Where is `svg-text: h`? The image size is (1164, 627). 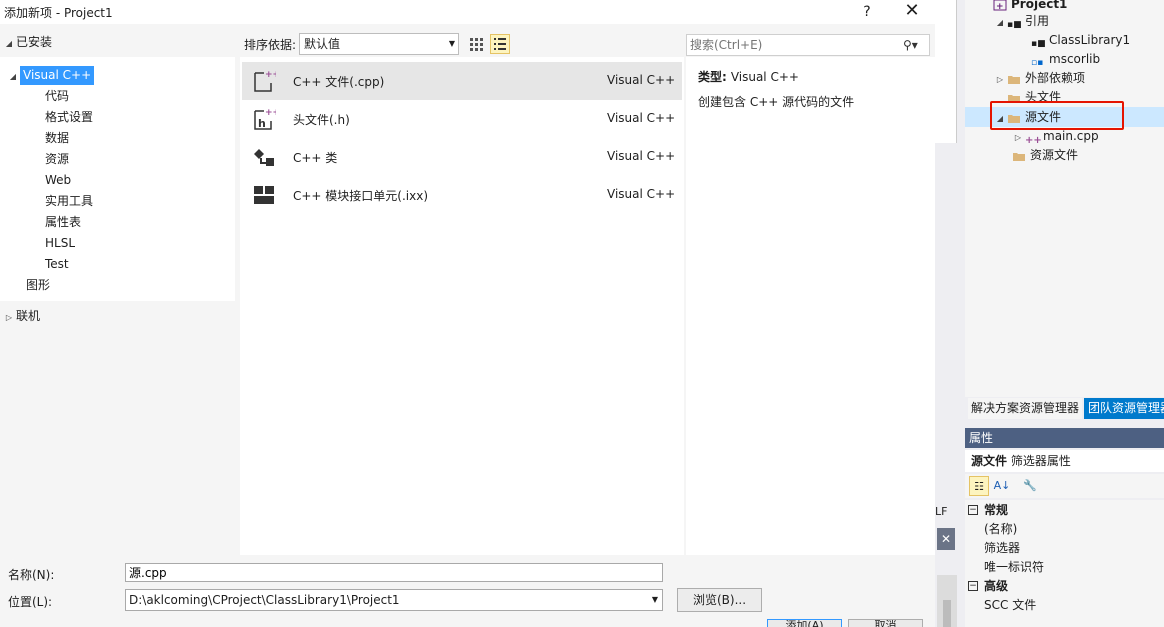 svg-text: h is located at coordinates (262, 123).